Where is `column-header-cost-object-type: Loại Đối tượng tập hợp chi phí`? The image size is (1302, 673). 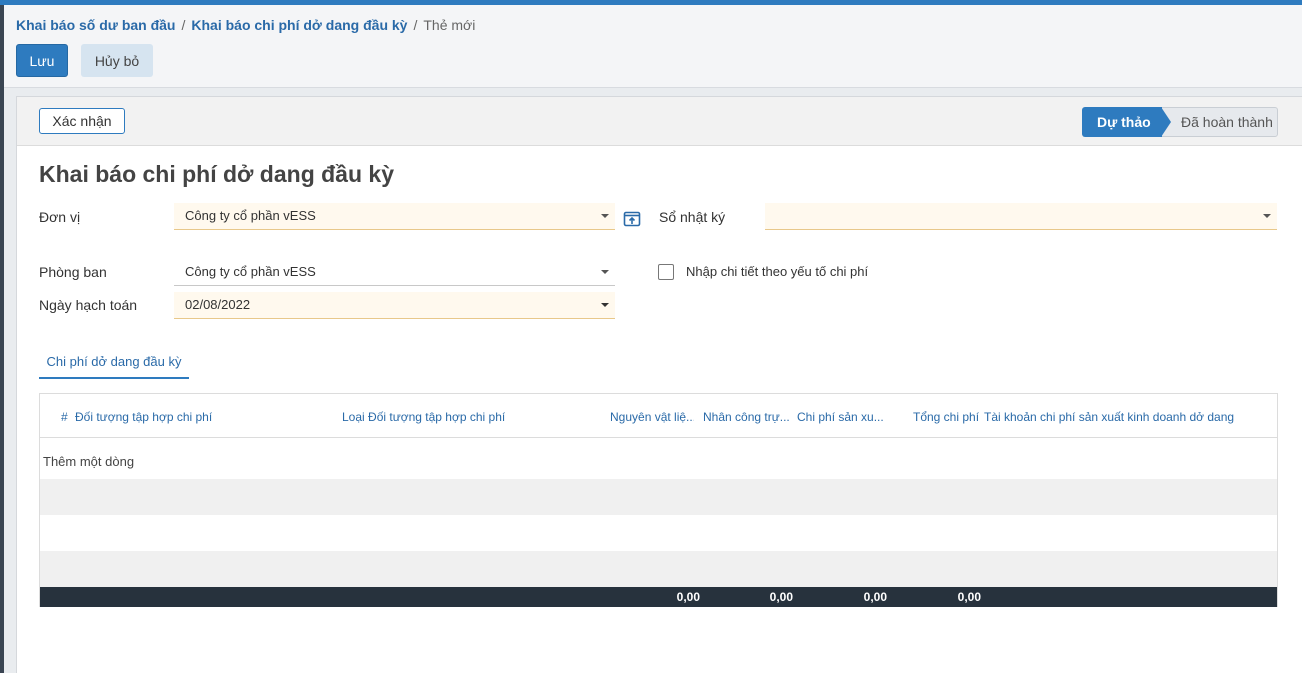
column-header-cost-object-type: Loại Đối tượng tập hợp chi phí is located at coordinates (423, 417).